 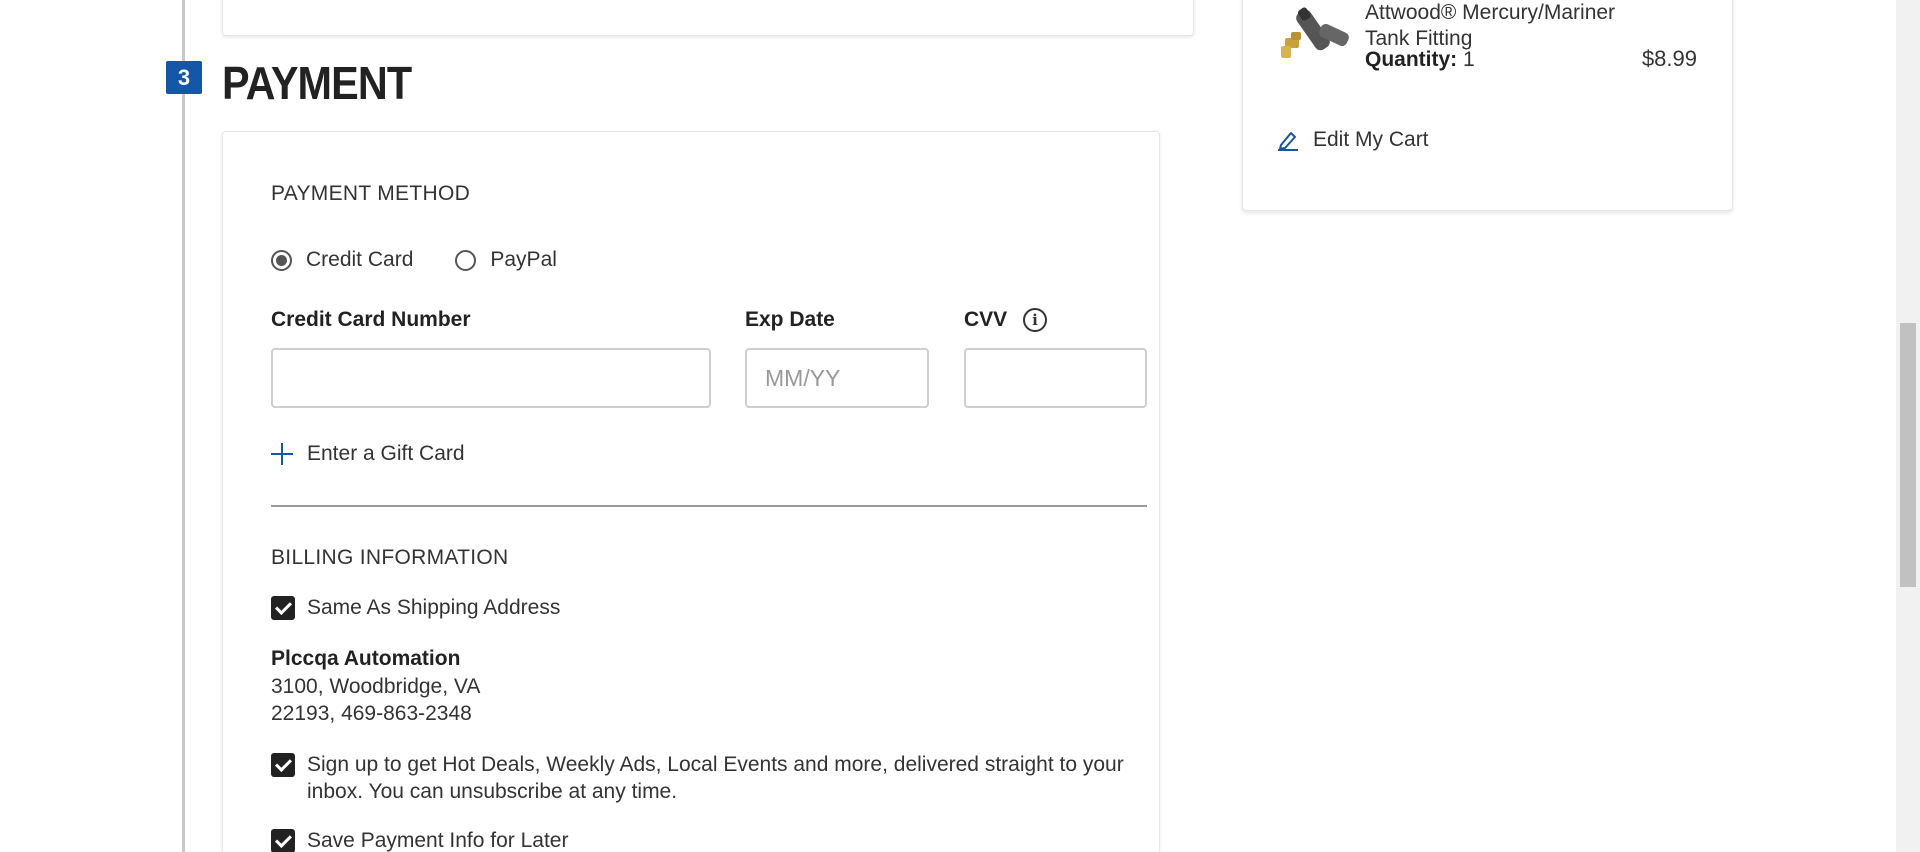 I want to click on cvv-input, so click(x=1055, y=378).